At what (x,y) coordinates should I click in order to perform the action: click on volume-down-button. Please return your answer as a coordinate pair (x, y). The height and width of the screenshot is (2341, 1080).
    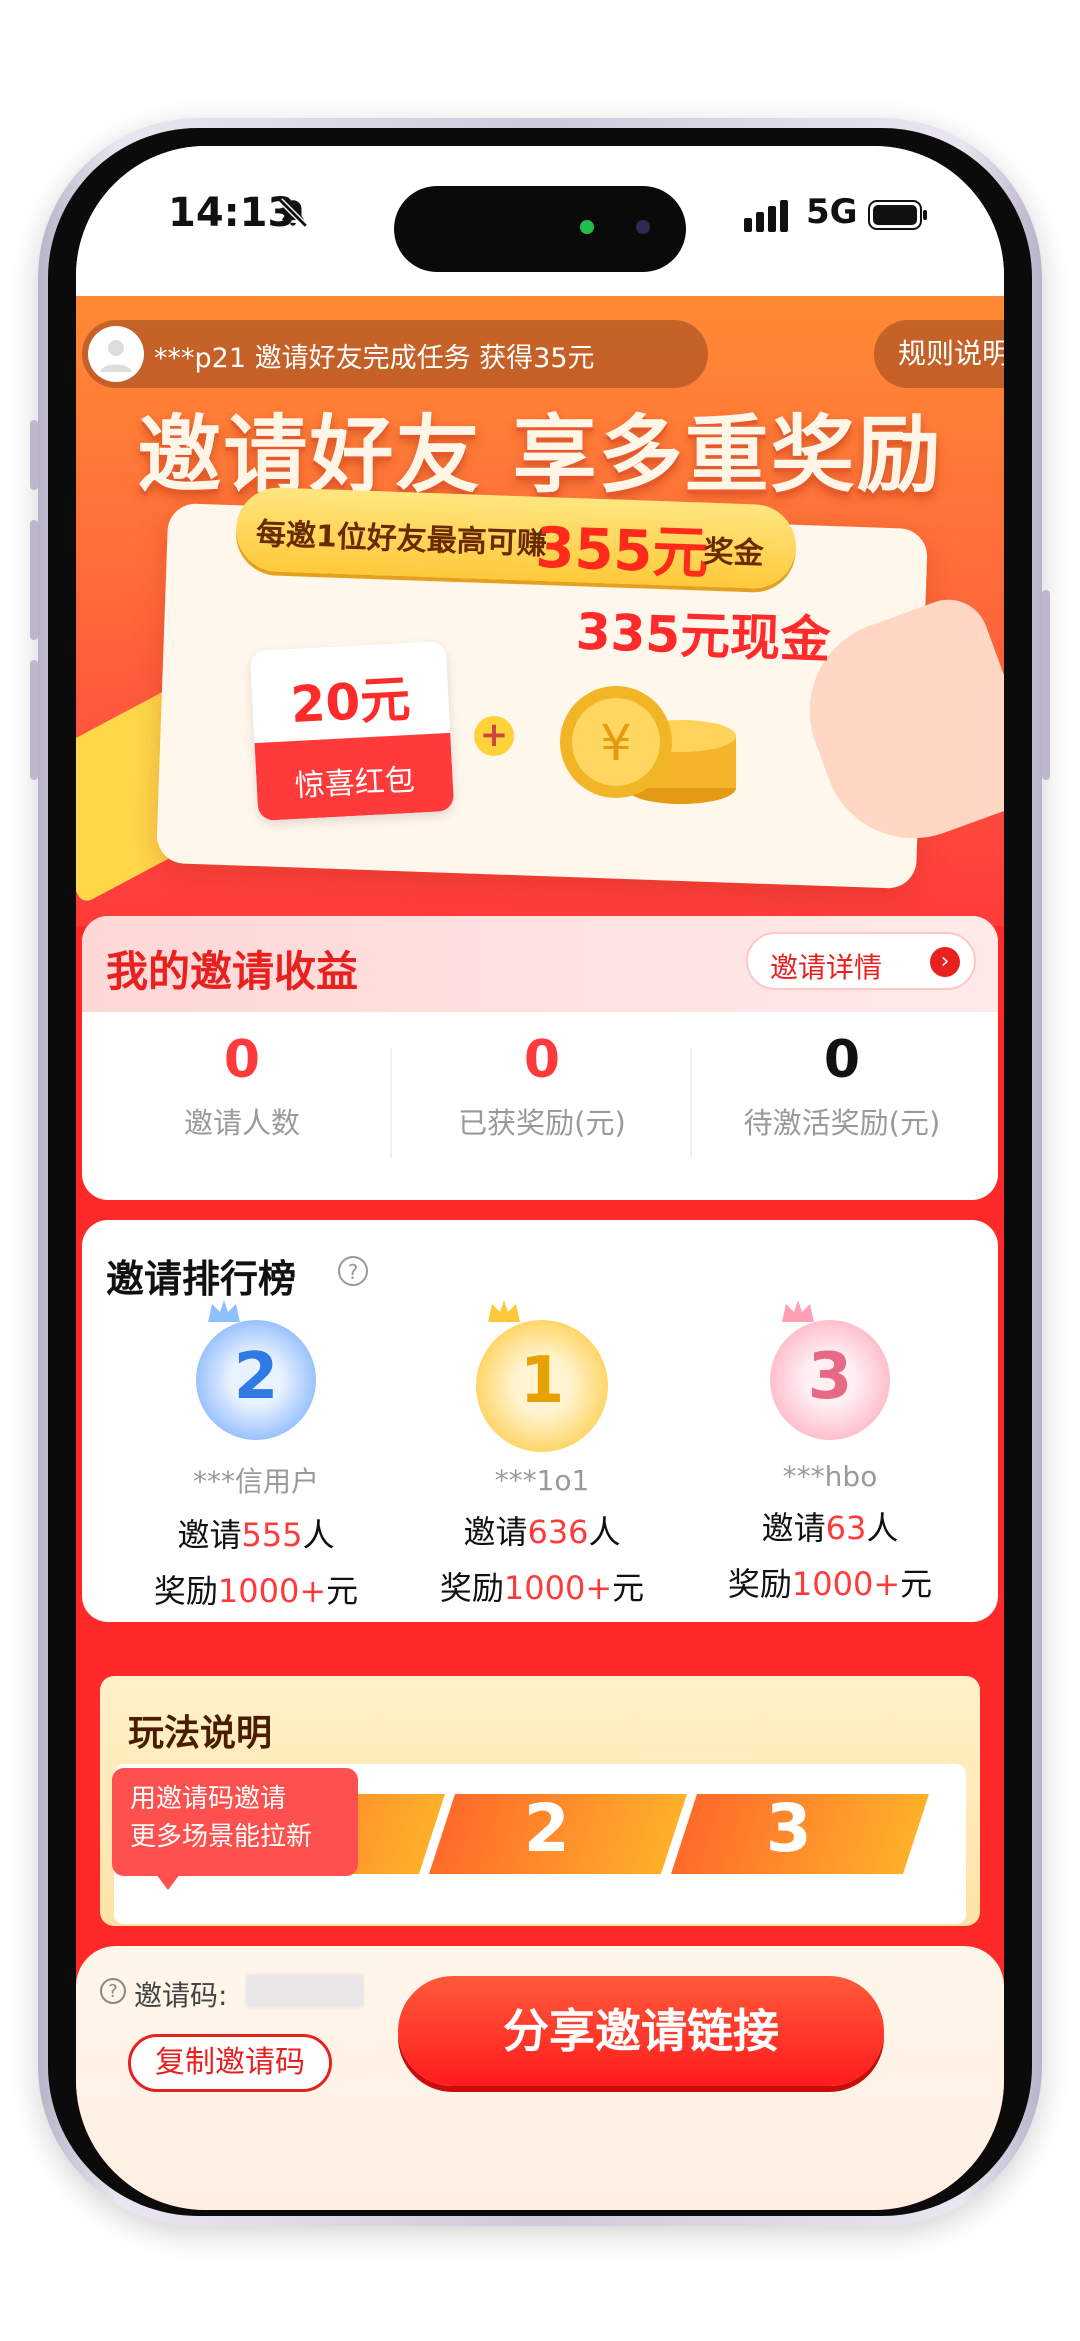
    Looking at the image, I should click on (34, 720).